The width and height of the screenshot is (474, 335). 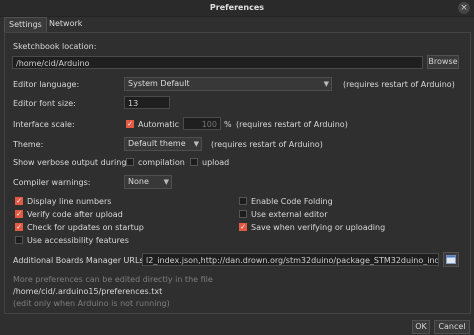 What do you see at coordinates (216, 162) in the screenshot?
I see `verbose-upload-label: upload` at bounding box center [216, 162].